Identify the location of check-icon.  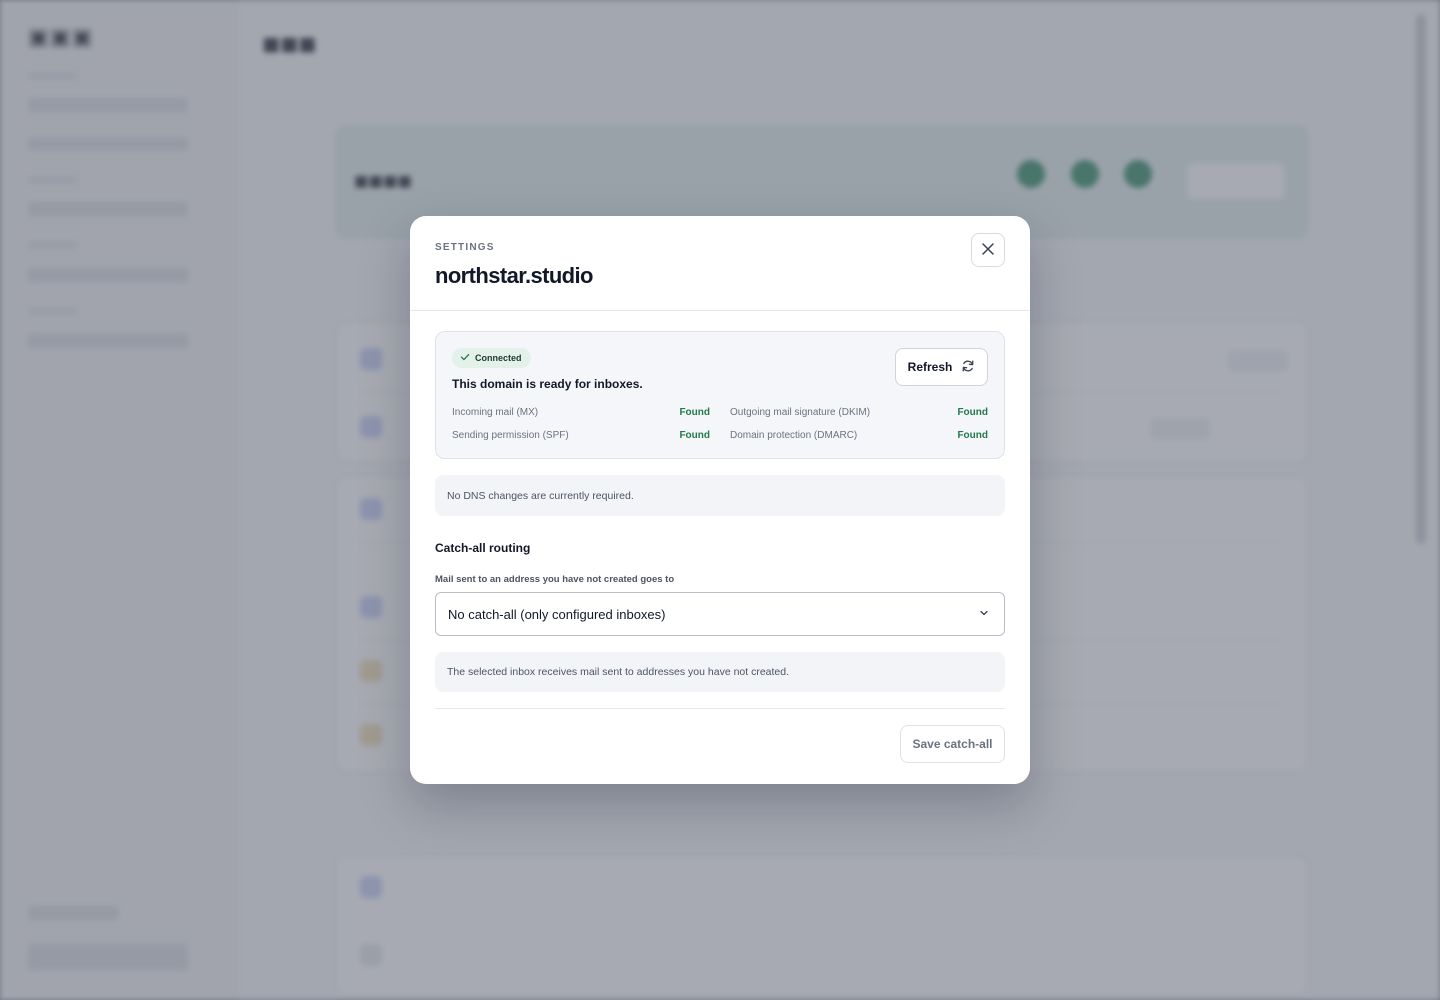
(465, 358).